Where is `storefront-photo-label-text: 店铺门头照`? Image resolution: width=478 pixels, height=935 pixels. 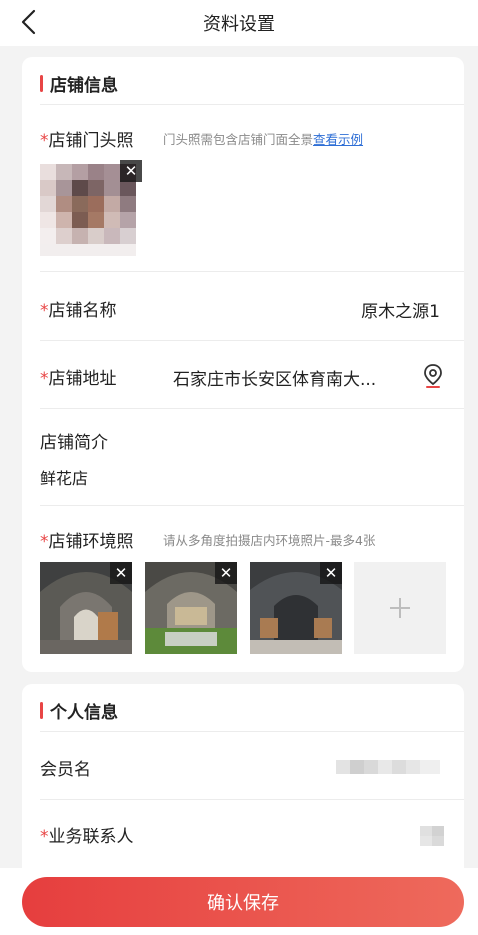
storefront-photo-label-text: 店铺门头照 is located at coordinates (91, 141).